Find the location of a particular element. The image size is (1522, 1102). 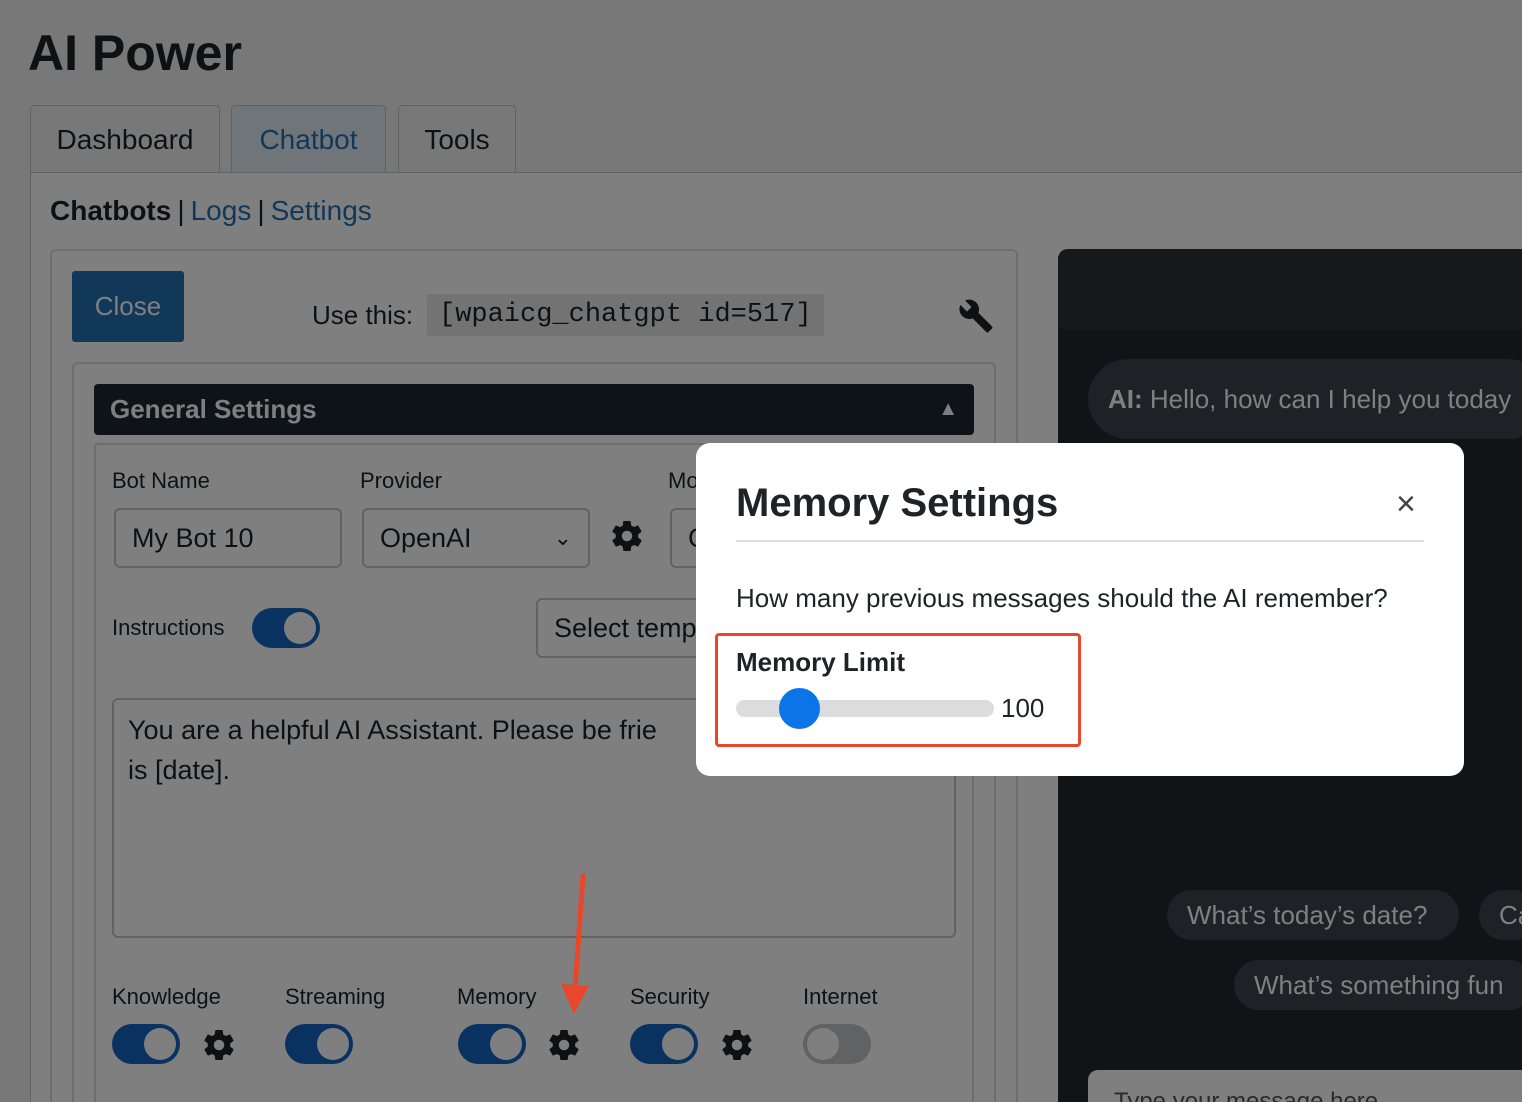

memory-limit-slider is located at coordinates (865, 708).